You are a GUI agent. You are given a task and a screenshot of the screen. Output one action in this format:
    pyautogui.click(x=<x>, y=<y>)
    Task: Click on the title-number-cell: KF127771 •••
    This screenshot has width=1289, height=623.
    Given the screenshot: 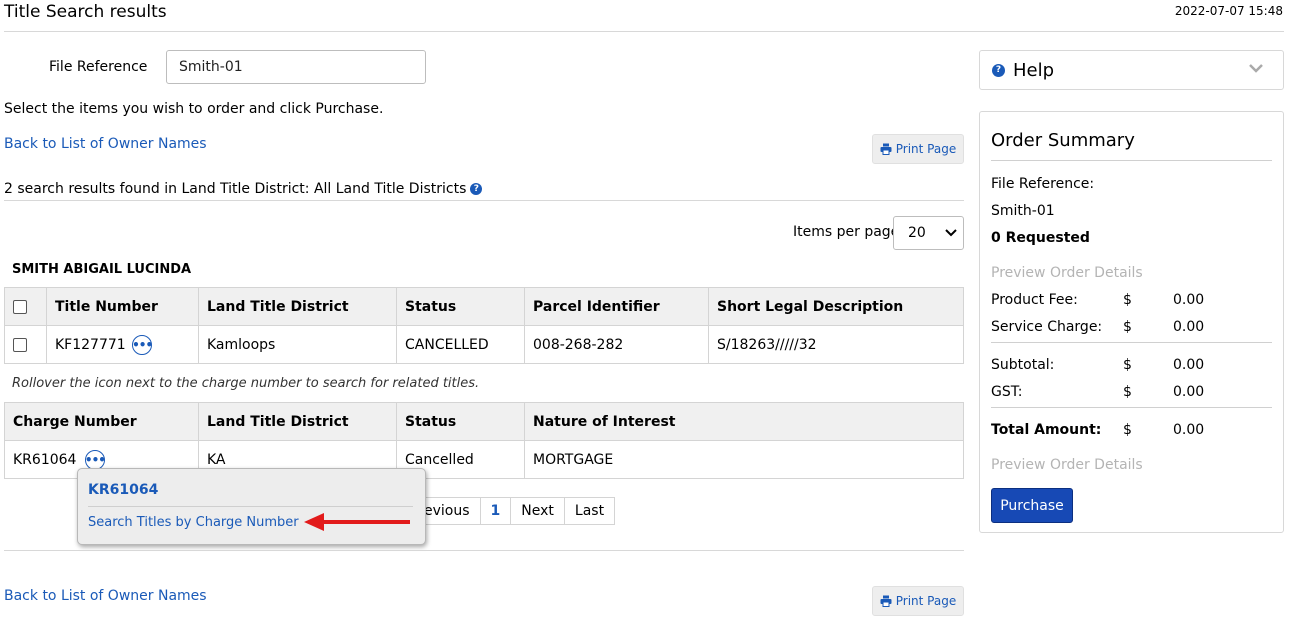 What is the action you would take?
    pyautogui.click(x=122, y=344)
    